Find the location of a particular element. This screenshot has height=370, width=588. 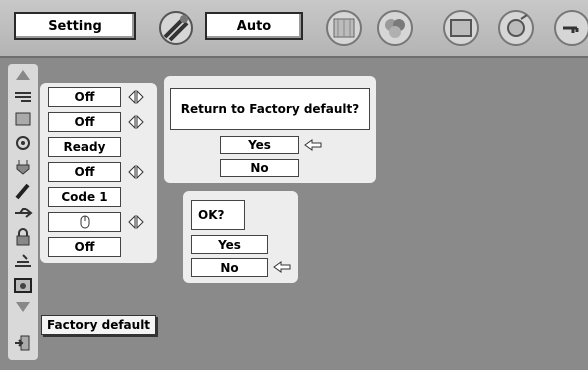

screen-icon is located at coordinates (344, 28).